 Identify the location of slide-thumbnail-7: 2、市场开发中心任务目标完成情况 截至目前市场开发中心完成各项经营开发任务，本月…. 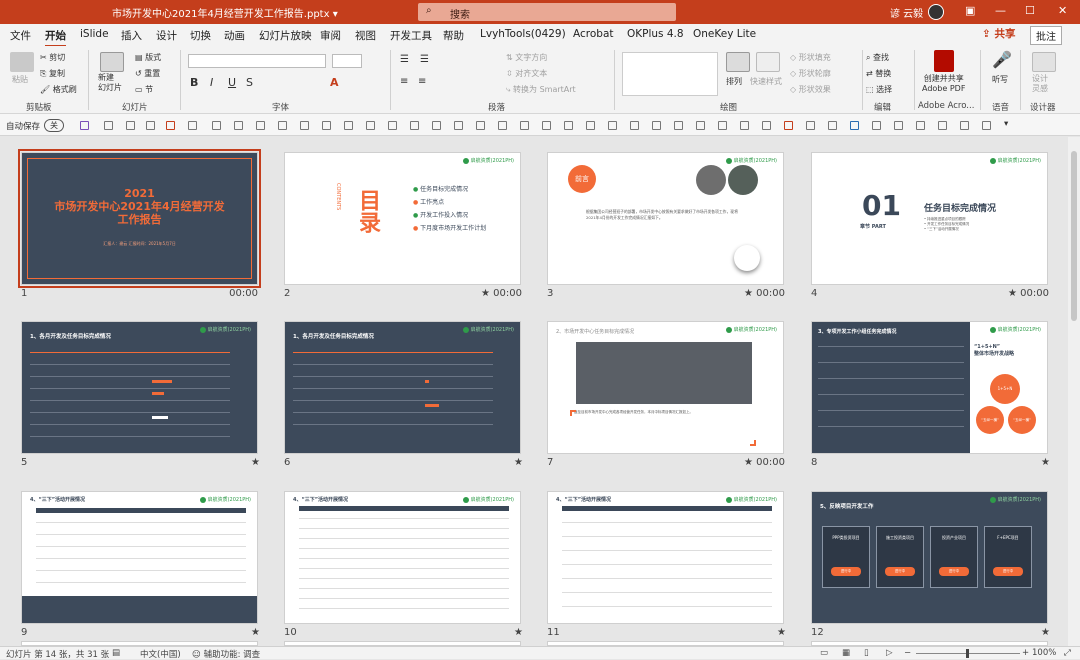
(665, 387).